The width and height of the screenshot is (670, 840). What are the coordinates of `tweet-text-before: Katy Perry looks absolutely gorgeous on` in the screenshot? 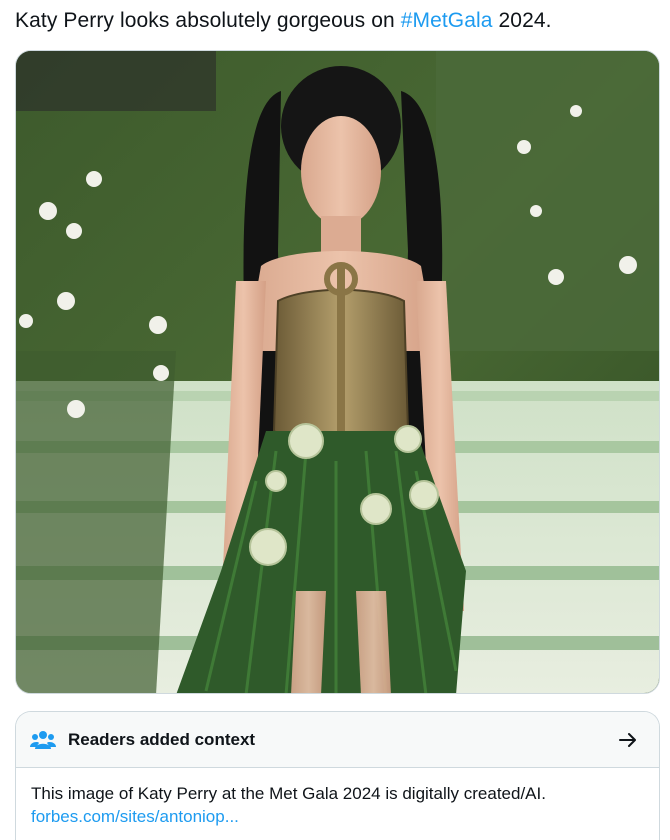 It's located at (208, 20).